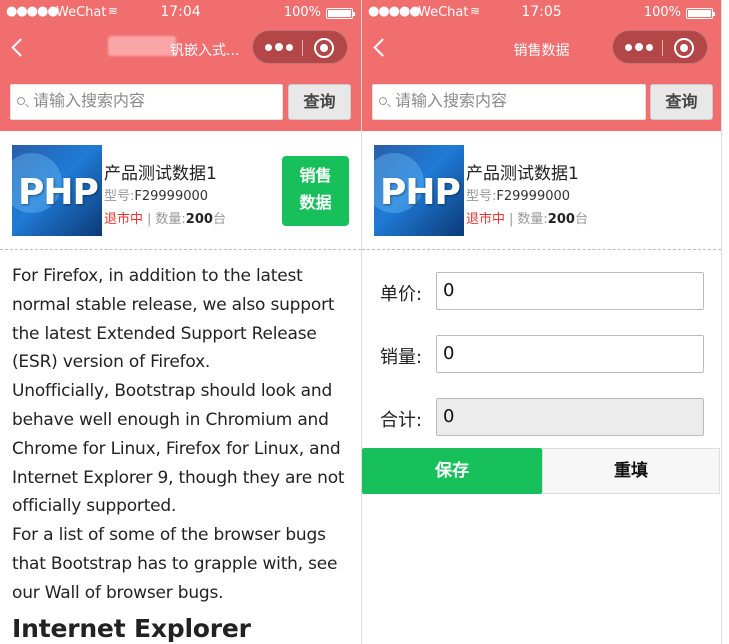  What do you see at coordinates (315, 175) in the screenshot?
I see `sales-button-line1: 销售` at bounding box center [315, 175].